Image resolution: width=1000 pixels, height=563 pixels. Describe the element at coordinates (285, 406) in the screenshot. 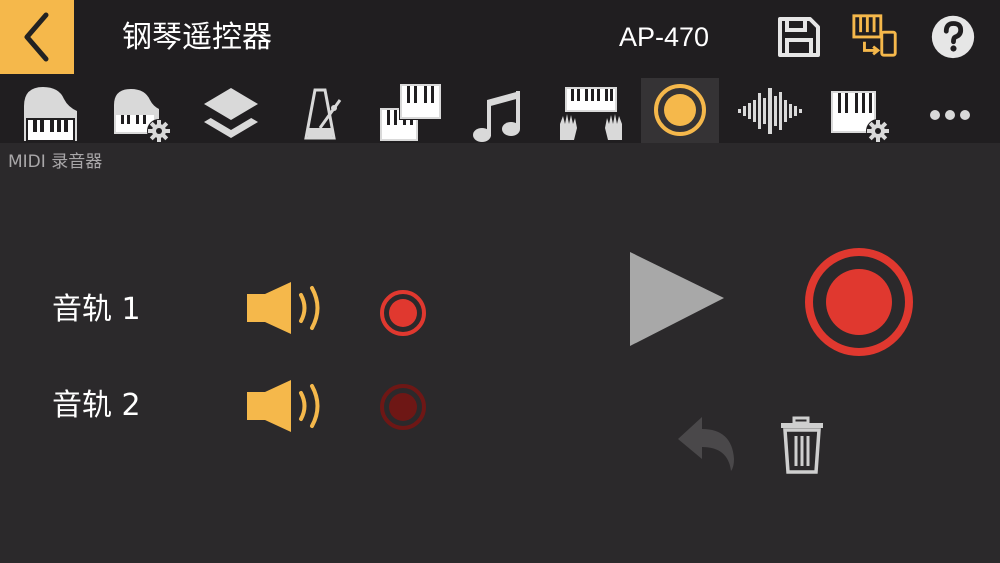

I see `track-2-speaker-icon` at that location.